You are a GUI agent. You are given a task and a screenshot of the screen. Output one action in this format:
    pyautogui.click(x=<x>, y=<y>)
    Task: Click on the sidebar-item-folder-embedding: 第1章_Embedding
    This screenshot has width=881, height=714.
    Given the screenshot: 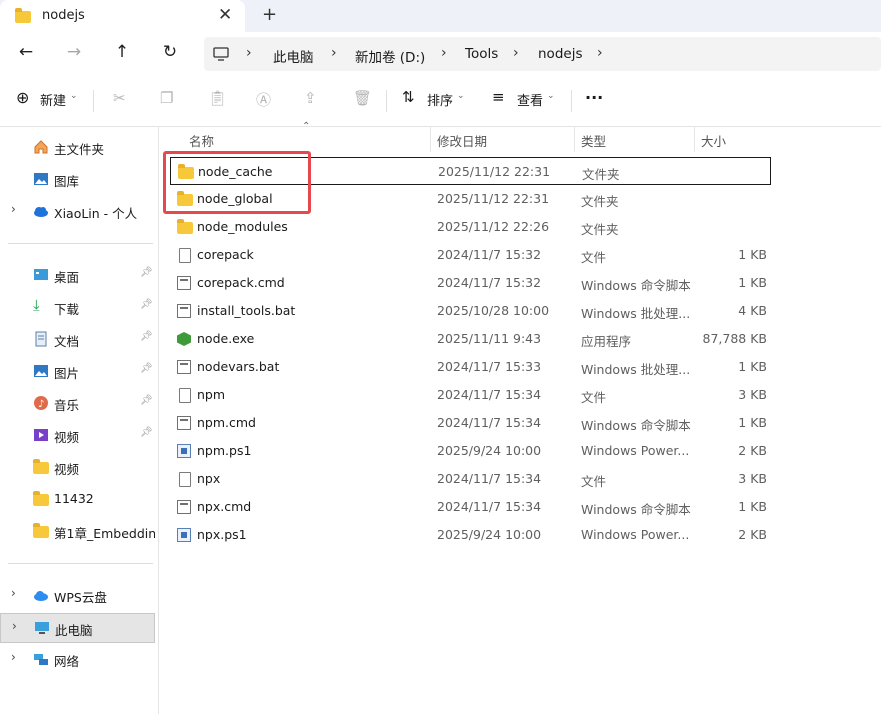 What is the action you would take?
    pyautogui.click(x=77, y=531)
    